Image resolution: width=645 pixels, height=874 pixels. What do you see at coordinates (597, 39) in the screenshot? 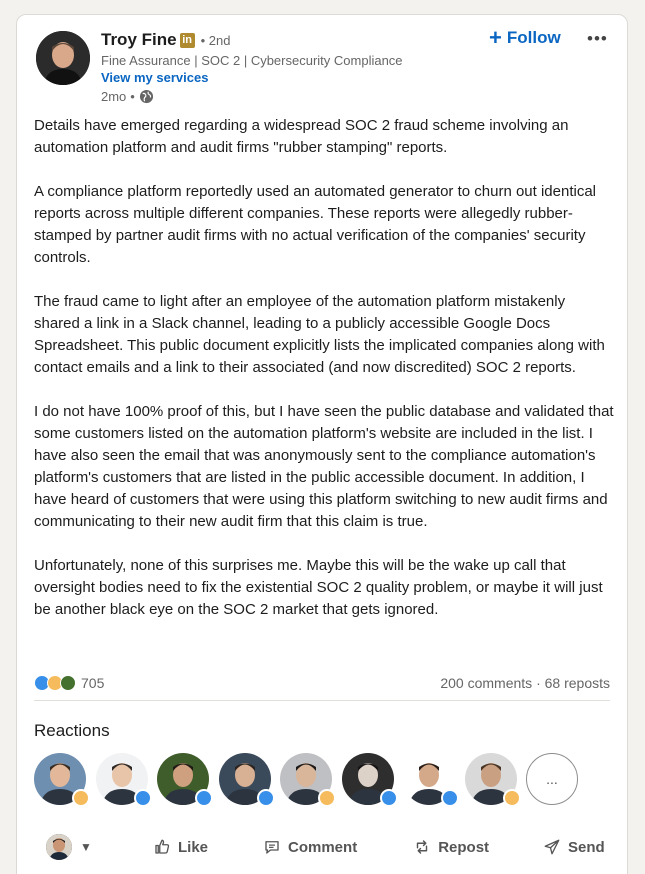
I see `more-options-icon: •••` at bounding box center [597, 39].